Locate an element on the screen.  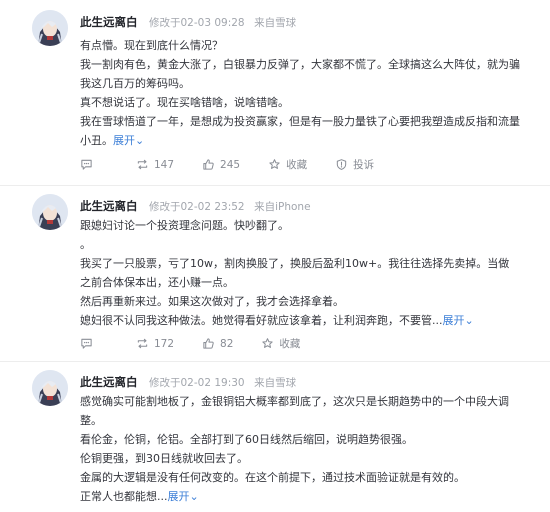
like-button: 245 is located at coordinates (221, 164).